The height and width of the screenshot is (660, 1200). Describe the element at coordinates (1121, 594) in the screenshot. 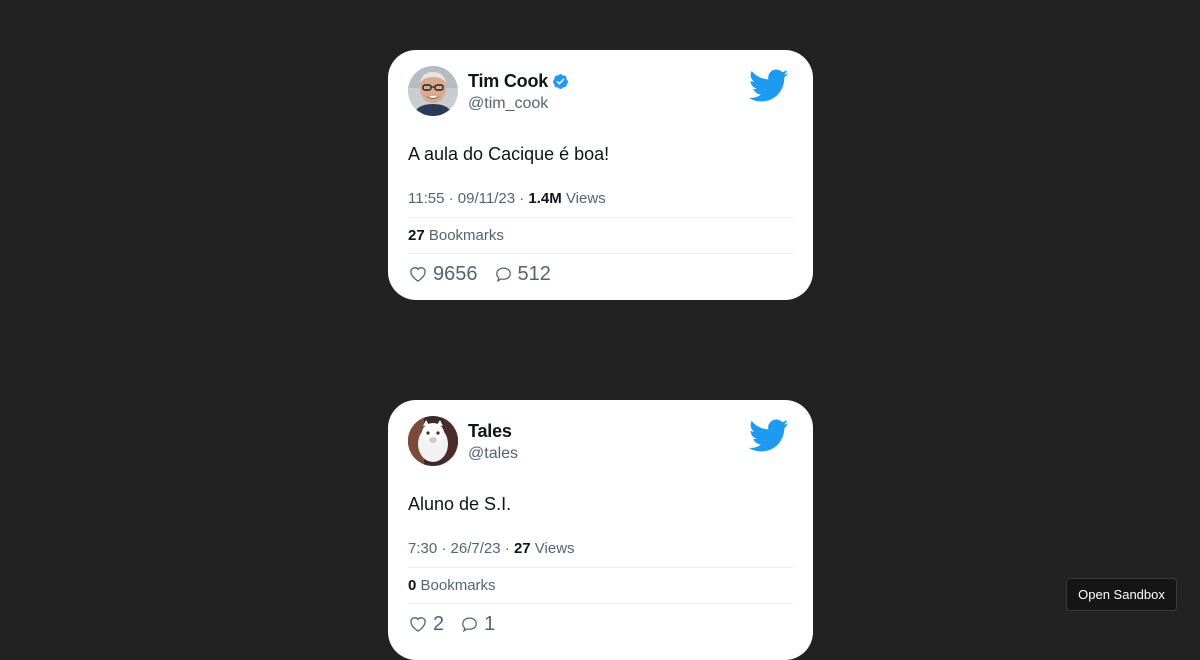

I see `open-sandbox-button: Open Sandbox` at that location.